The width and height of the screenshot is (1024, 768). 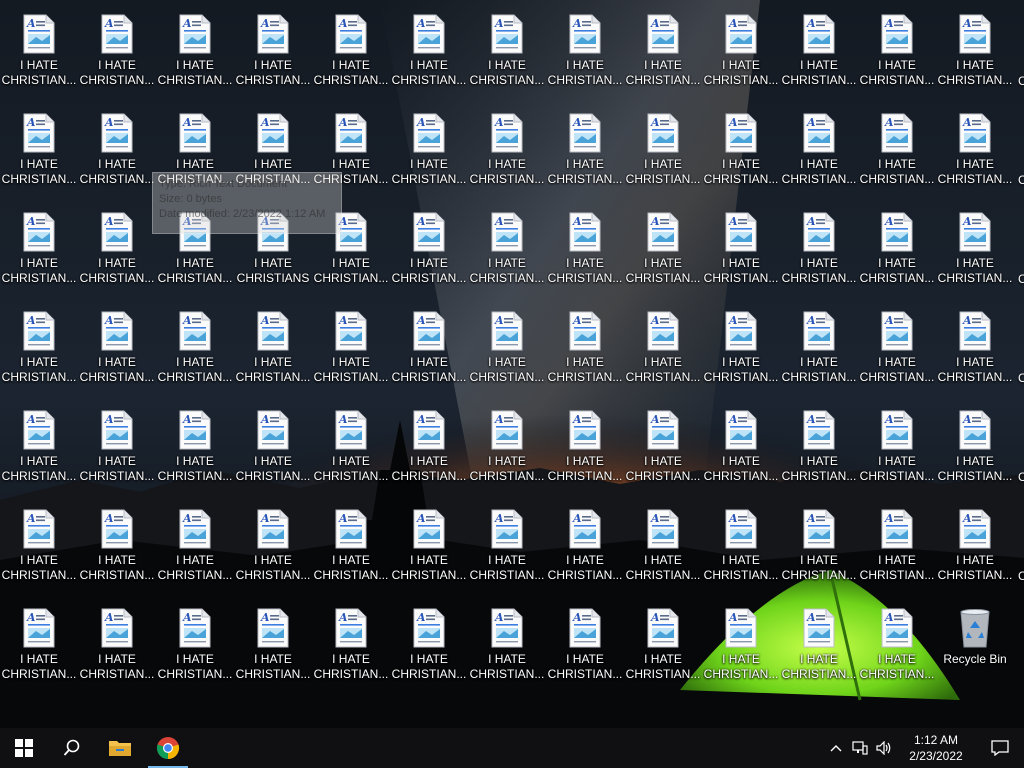 I want to click on recycle-bin: Recycle Bin, so click(x=975, y=646).